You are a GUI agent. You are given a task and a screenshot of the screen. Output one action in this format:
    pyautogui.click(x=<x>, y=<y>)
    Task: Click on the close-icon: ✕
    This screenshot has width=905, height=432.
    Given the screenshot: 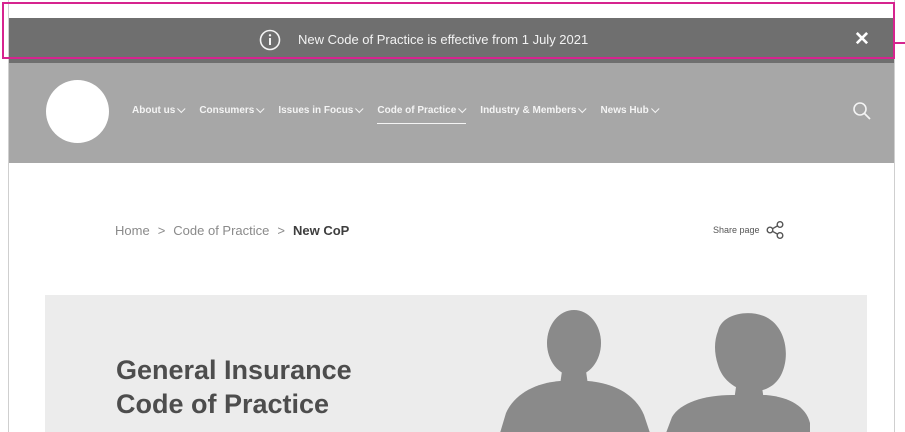 What is the action you would take?
    pyautogui.click(x=862, y=40)
    